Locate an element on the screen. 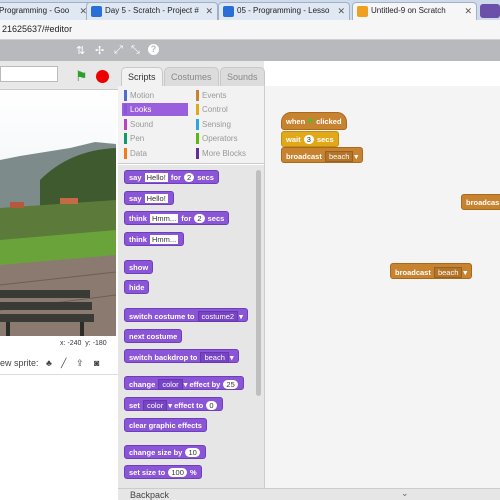 The image size is (500, 500). label: costume2 is located at coordinates (218, 316).